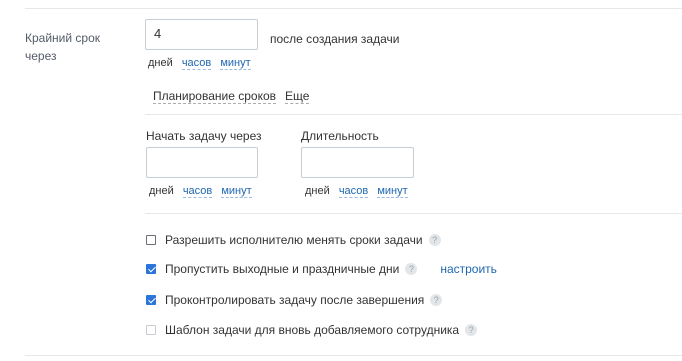 Image resolution: width=682 pixels, height=361 pixels. Describe the element at coordinates (151, 330) in the screenshot. I see `checkbox-template-new-employee` at that location.